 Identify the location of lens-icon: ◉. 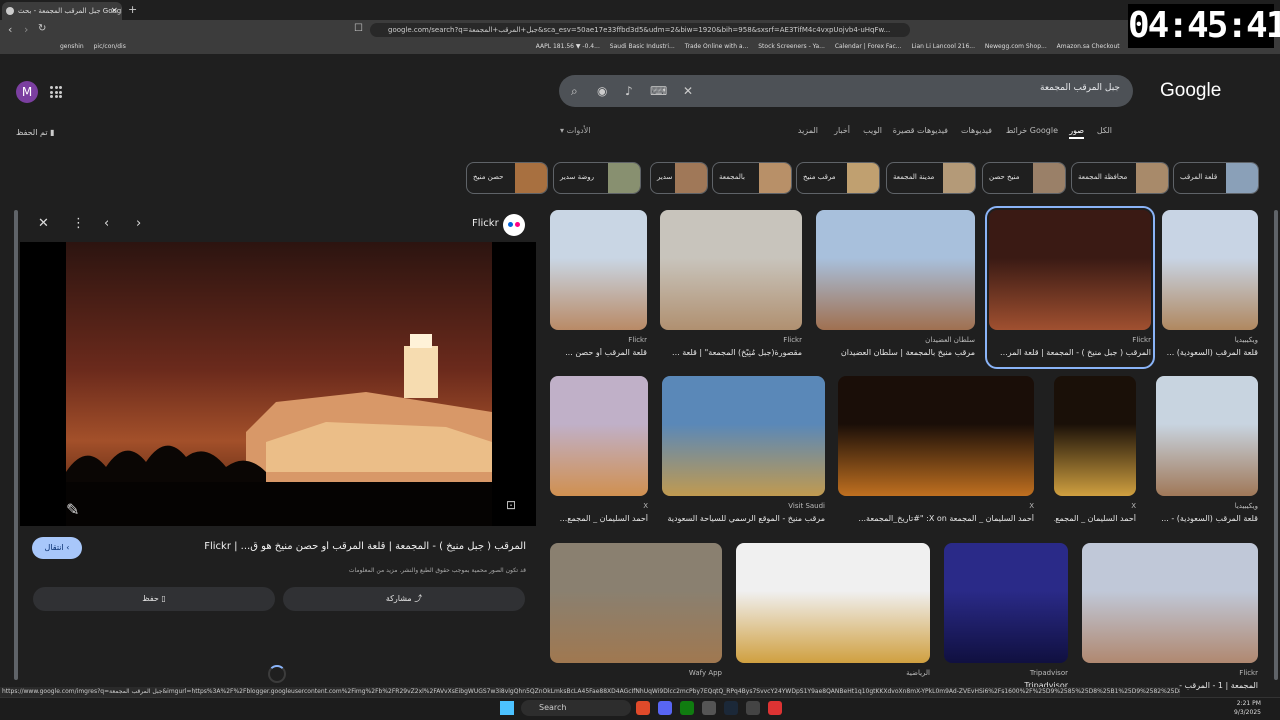
(602, 91).